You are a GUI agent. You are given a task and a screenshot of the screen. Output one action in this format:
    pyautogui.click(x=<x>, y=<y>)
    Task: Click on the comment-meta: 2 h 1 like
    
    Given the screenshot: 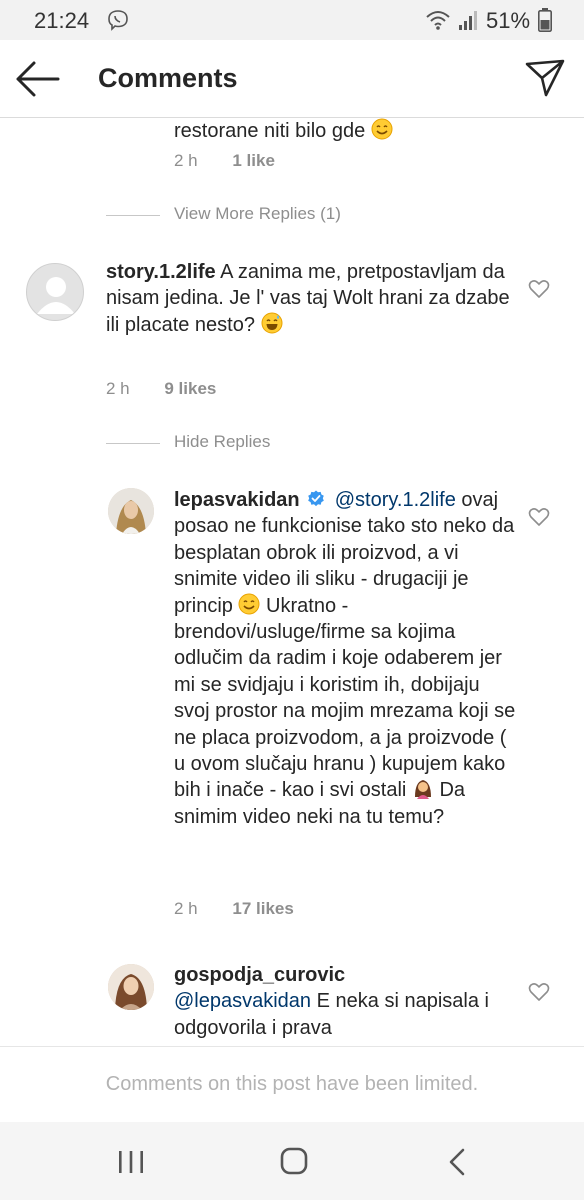 What is the action you would take?
    pyautogui.click(x=224, y=161)
    